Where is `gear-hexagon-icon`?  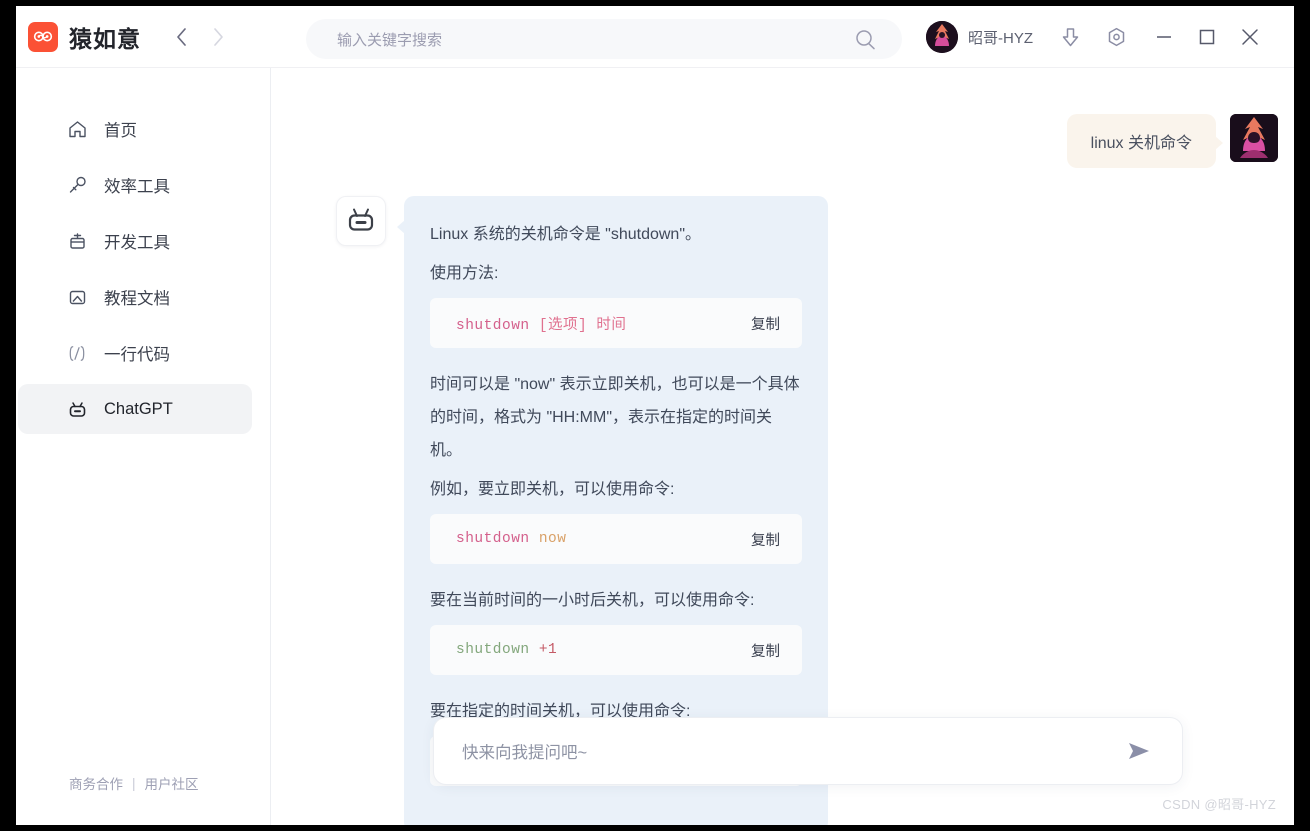 gear-hexagon-icon is located at coordinates (1116, 37).